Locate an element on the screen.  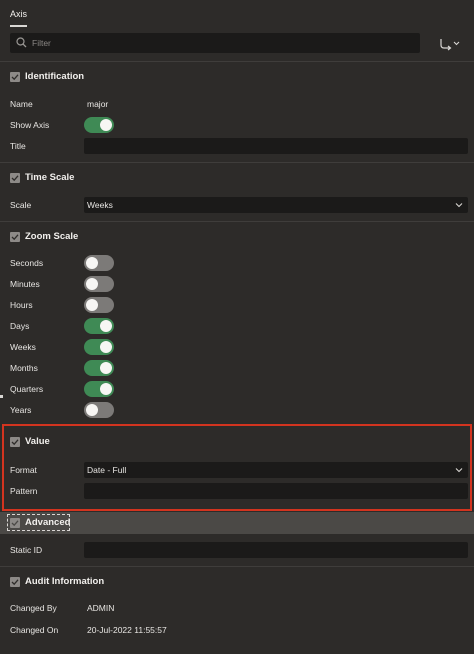
filter-row is located at coordinates (237, 44).